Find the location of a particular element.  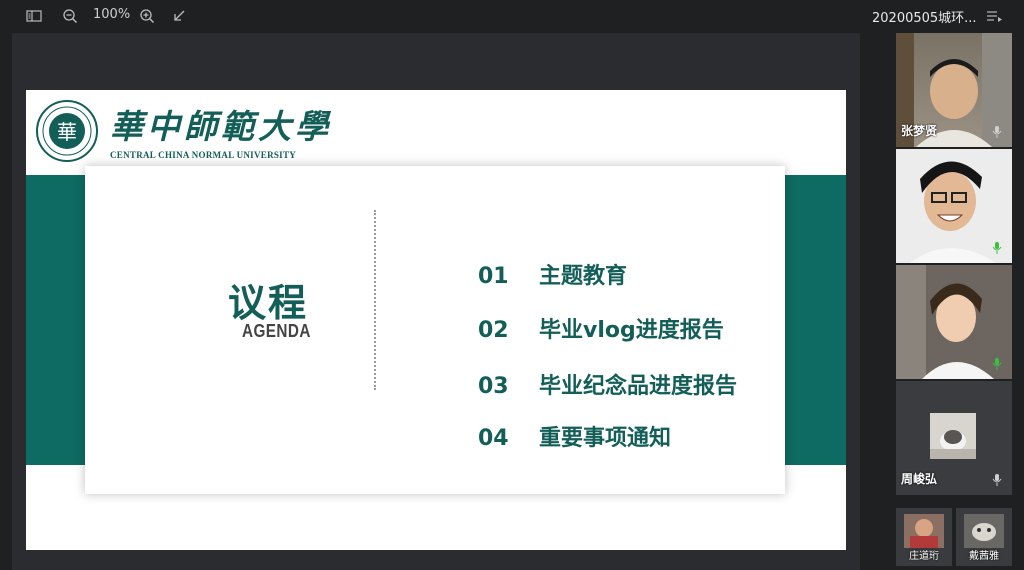

zoom-level: 100% is located at coordinates (112, 14).